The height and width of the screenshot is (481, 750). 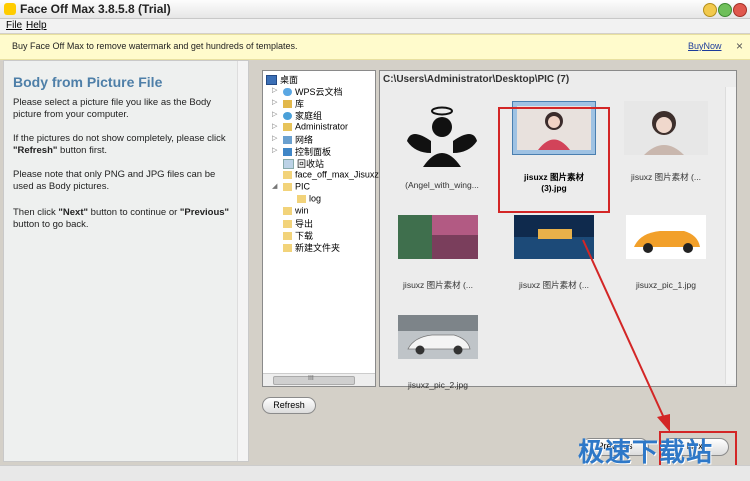 I want to click on gallery-vertical-scrollbar, so click(x=730, y=235).